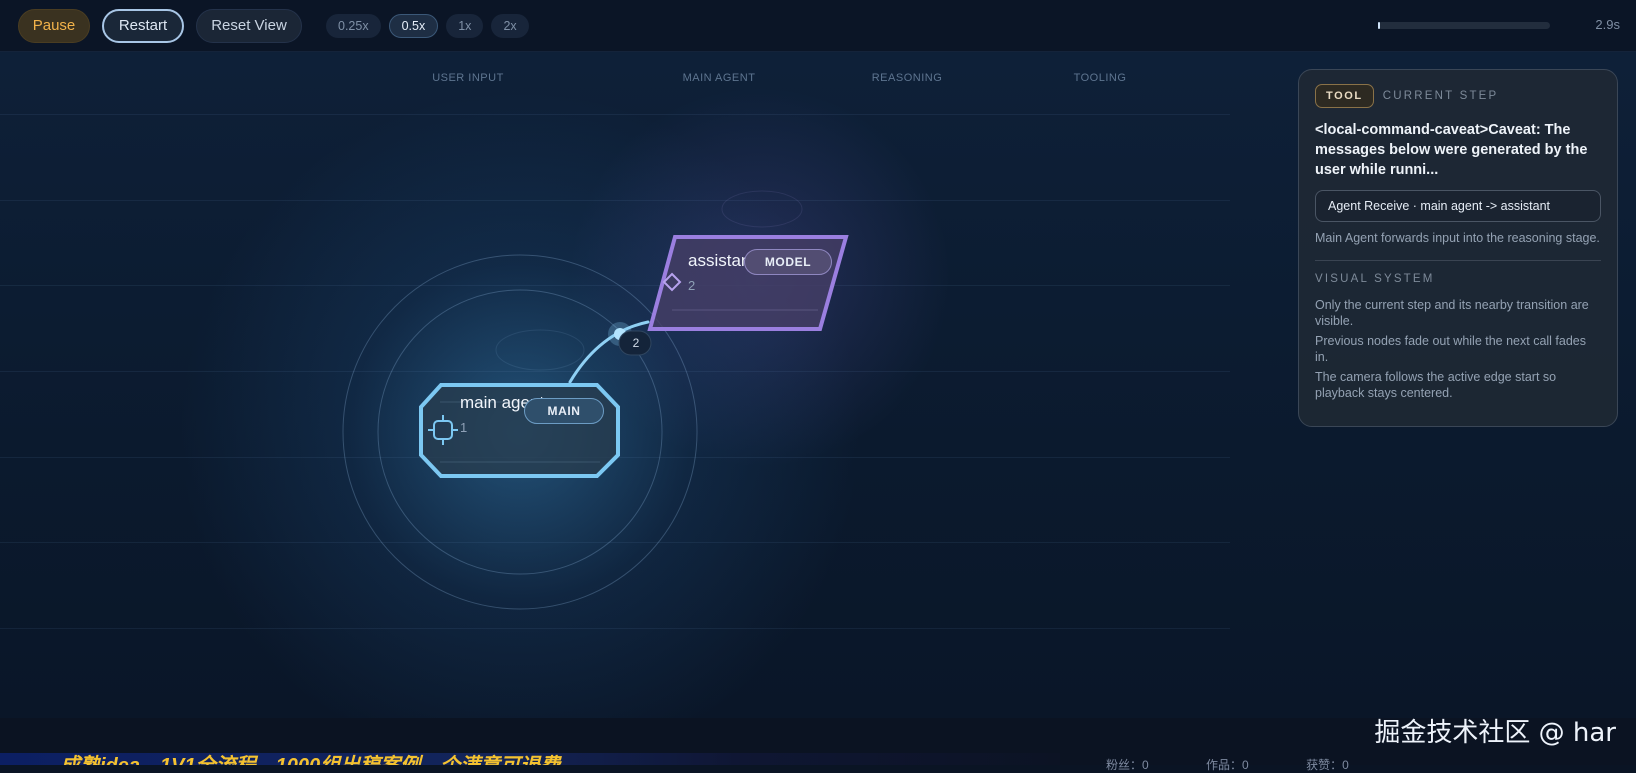 The width and height of the screenshot is (1636, 773). What do you see at coordinates (1607, 24) in the screenshot?
I see `elapsed-time: 2.9s` at bounding box center [1607, 24].